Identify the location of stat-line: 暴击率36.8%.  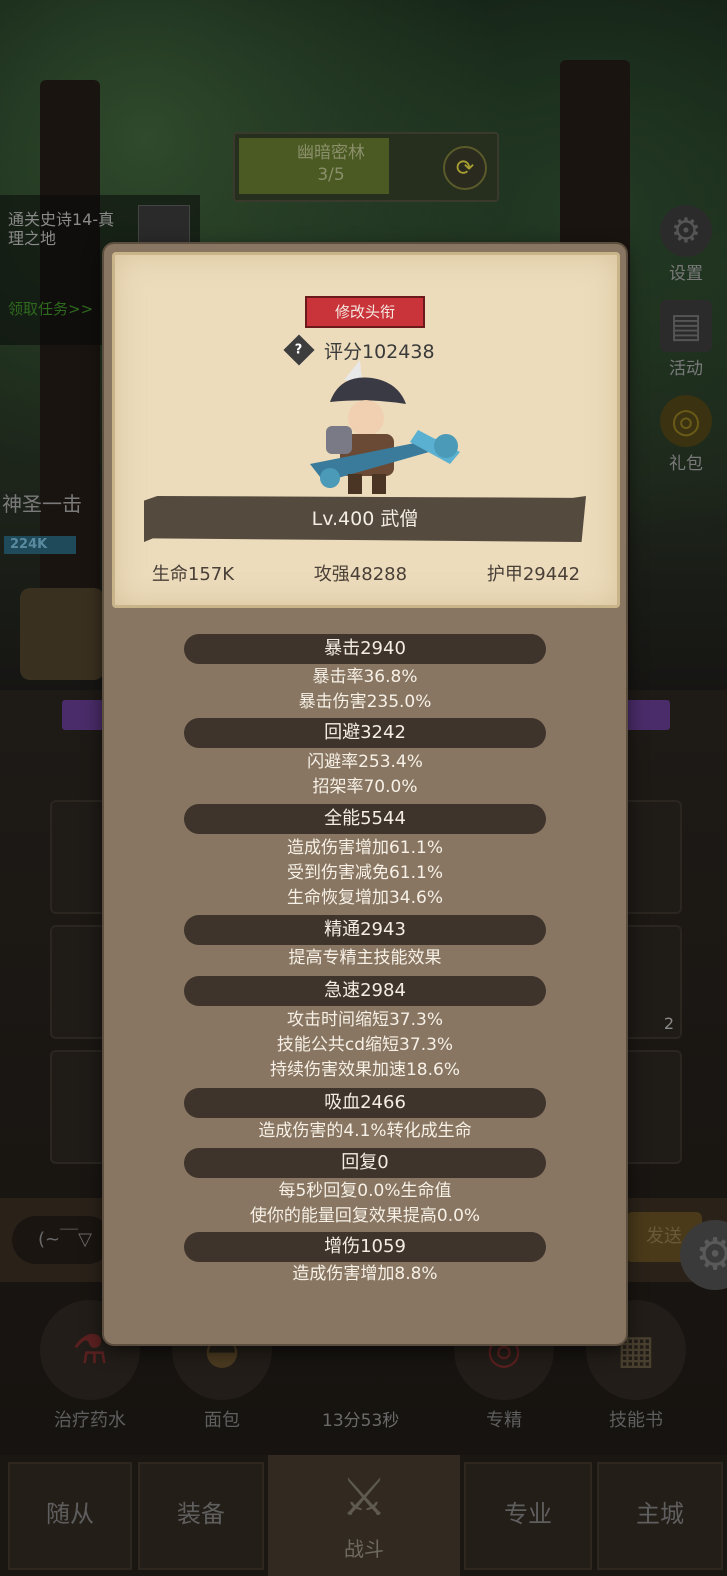
(365, 677).